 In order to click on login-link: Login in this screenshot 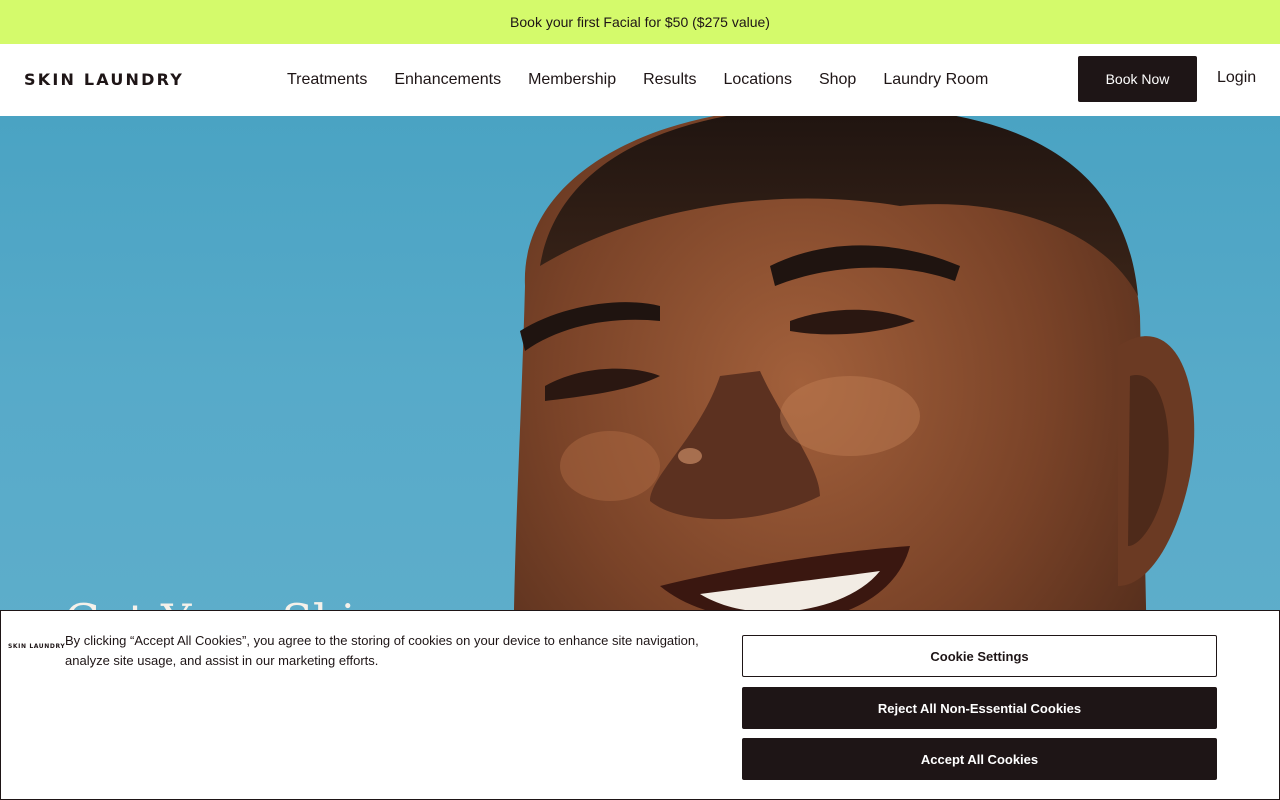, I will do `click(1236, 78)`.